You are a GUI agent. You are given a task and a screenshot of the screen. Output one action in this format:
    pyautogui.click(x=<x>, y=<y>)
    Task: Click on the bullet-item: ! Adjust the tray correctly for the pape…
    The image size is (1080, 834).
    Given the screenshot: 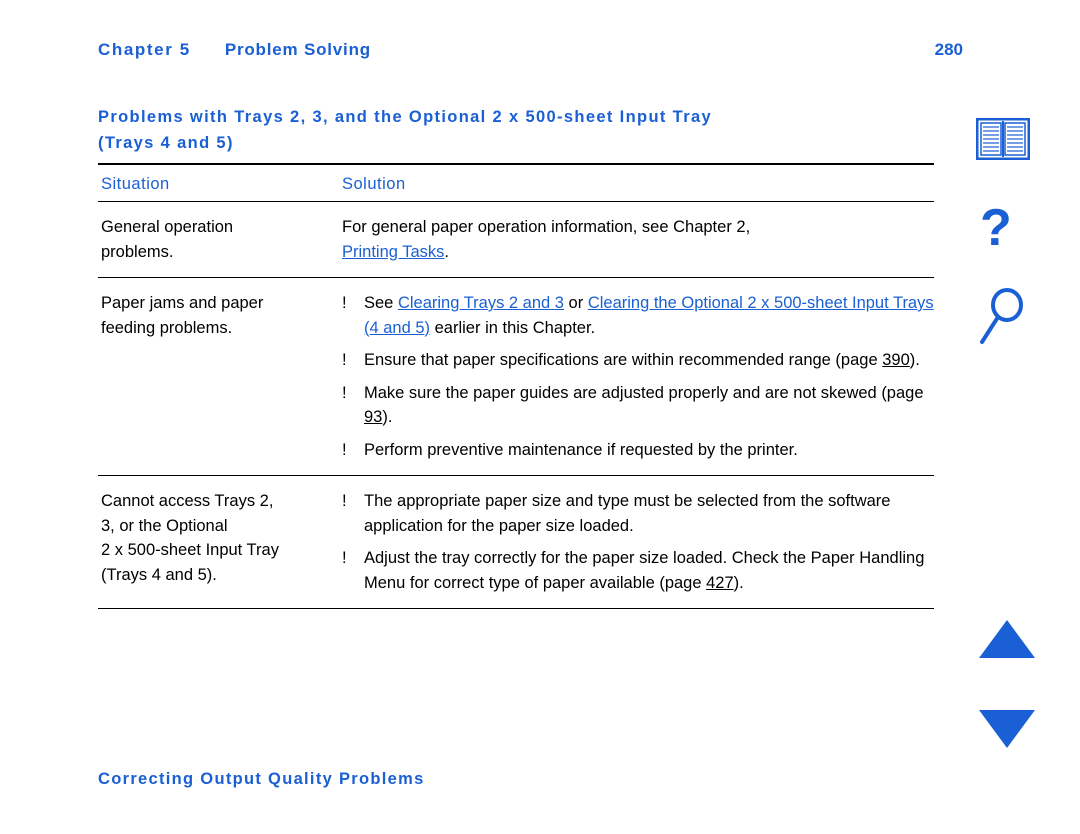 What is the action you would take?
    pyautogui.click(x=638, y=570)
    